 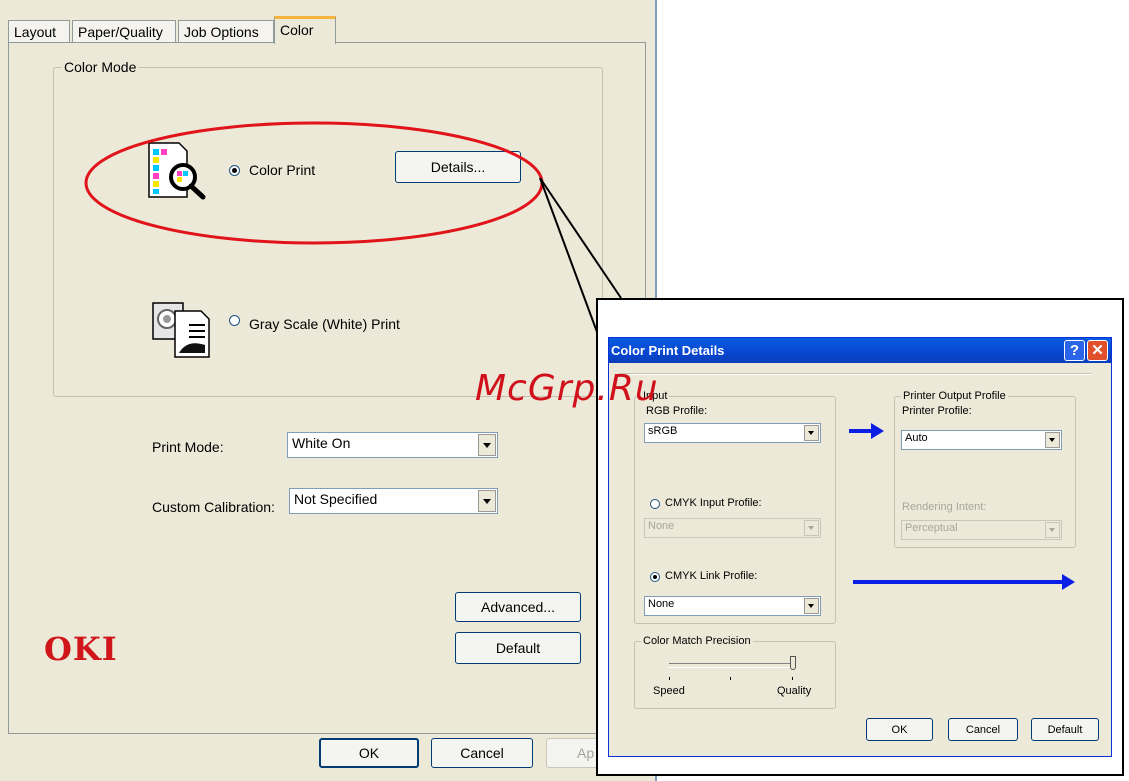 What do you see at coordinates (983, 729) in the screenshot?
I see `dialog-cancel-button: Cancel` at bounding box center [983, 729].